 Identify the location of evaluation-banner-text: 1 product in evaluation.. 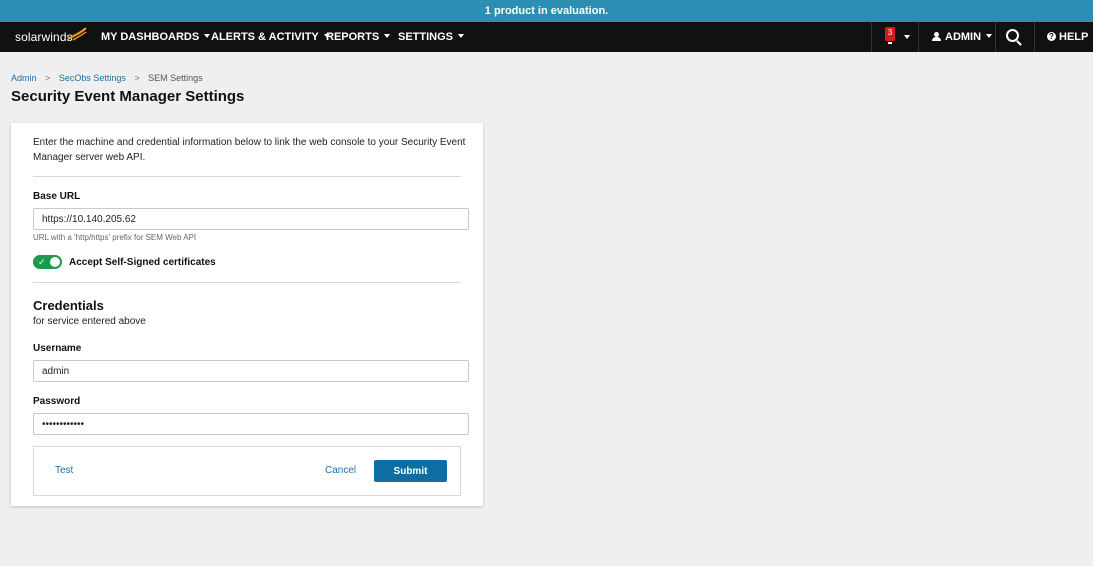
(546, 11).